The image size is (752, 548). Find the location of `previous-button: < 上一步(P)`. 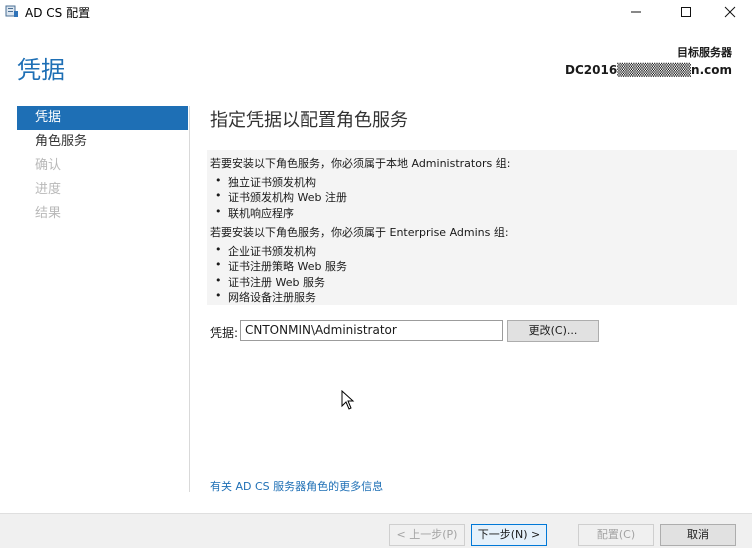

previous-button: < 上一步(P) is located at coordinates (427, 535).